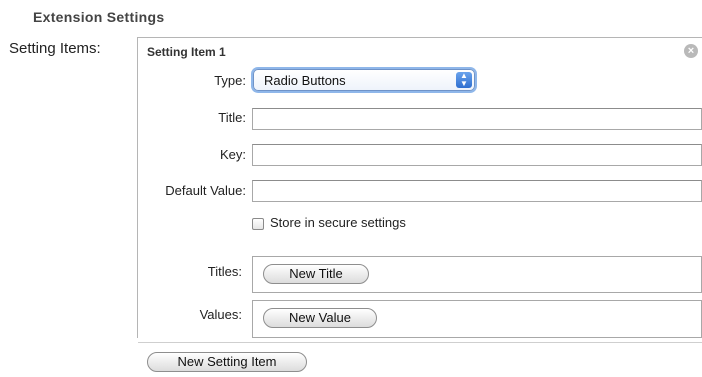 This screenshot has height=377, width=702. Describe the element at coordinates (258, 224) in the screenshot. I see `secure-settings-checkbox` at that location.